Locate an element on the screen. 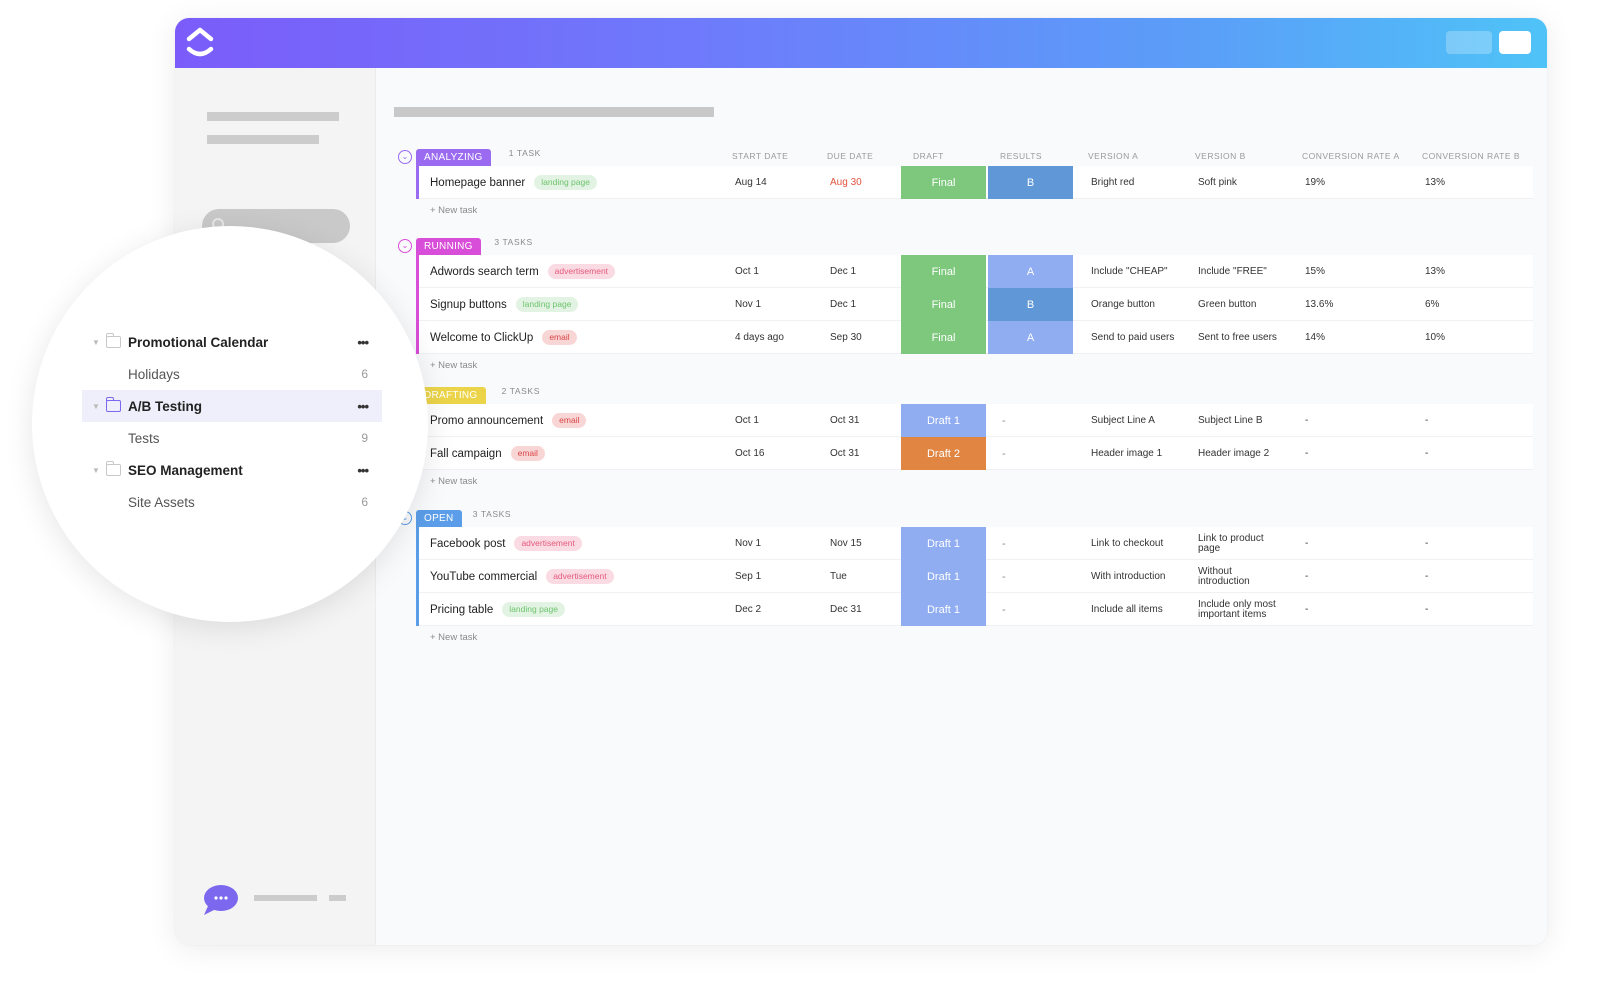 Image resolution: width=1600 pixels, height=989 pixels. column-header-draft: DRAFT is located at coordinates (928, 156).